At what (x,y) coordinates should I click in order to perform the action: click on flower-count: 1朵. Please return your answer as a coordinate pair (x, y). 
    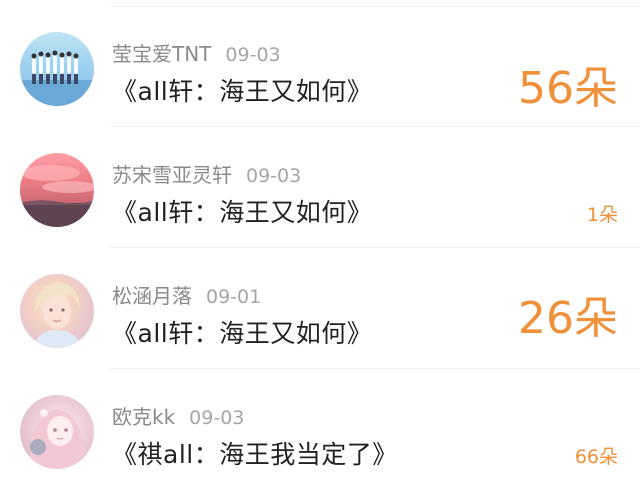
    Looking at the image, I should click on (602, 215).